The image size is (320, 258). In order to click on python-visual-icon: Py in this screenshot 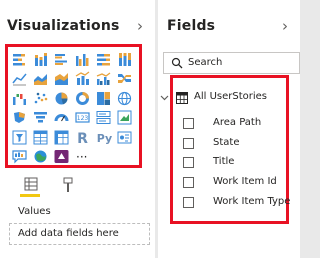, I will do `click(104, 137)`.